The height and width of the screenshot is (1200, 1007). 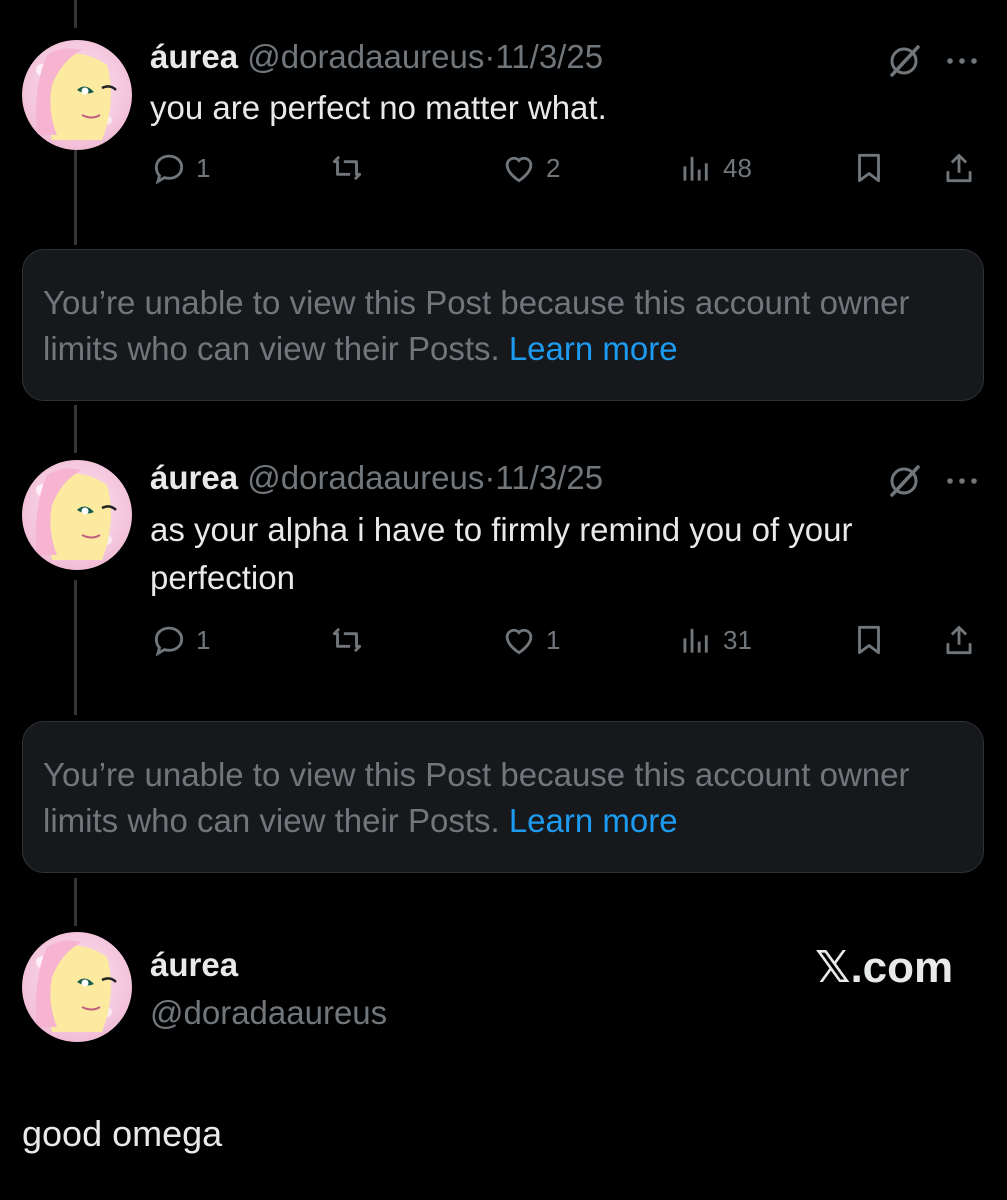 What do you see at coordinates (194, 965) in the screenshot?
I see `card-display-name: áurea` at bounding box center [194, 965].